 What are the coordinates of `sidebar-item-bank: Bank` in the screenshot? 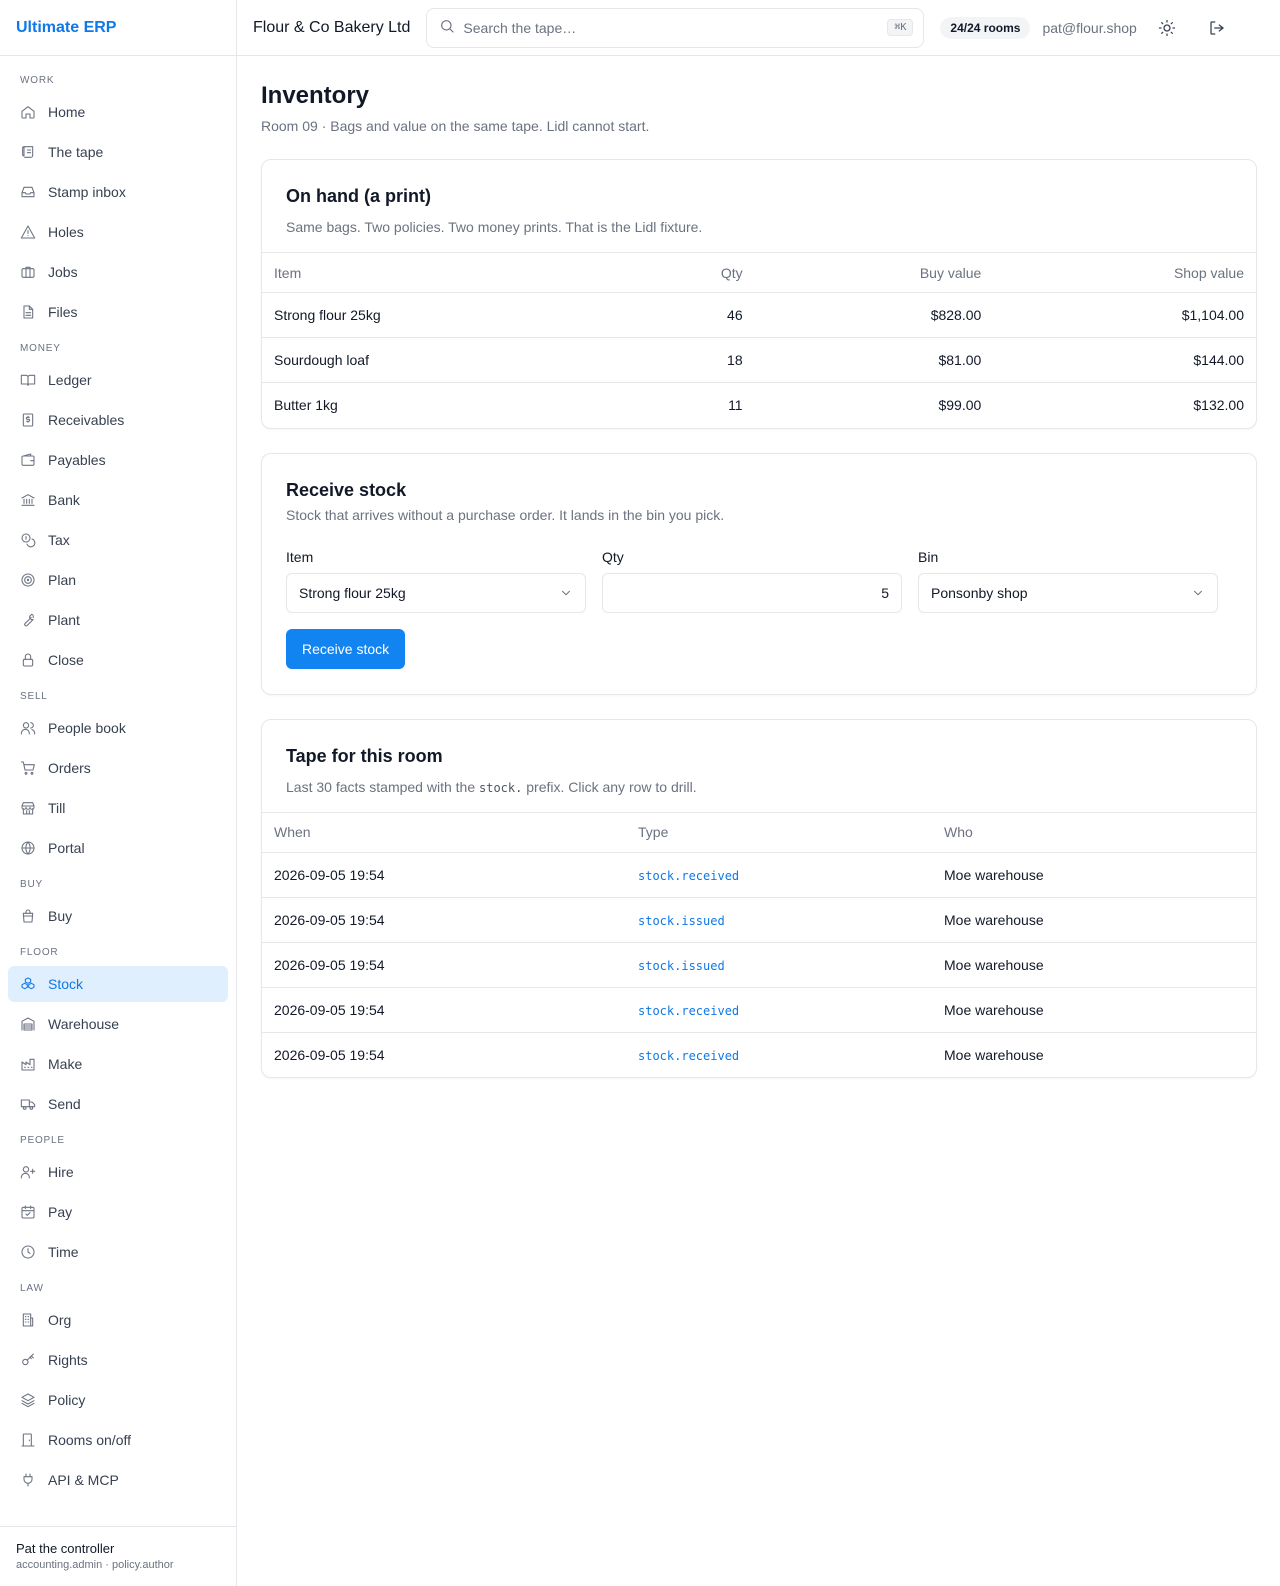 It's located at (118, 500).